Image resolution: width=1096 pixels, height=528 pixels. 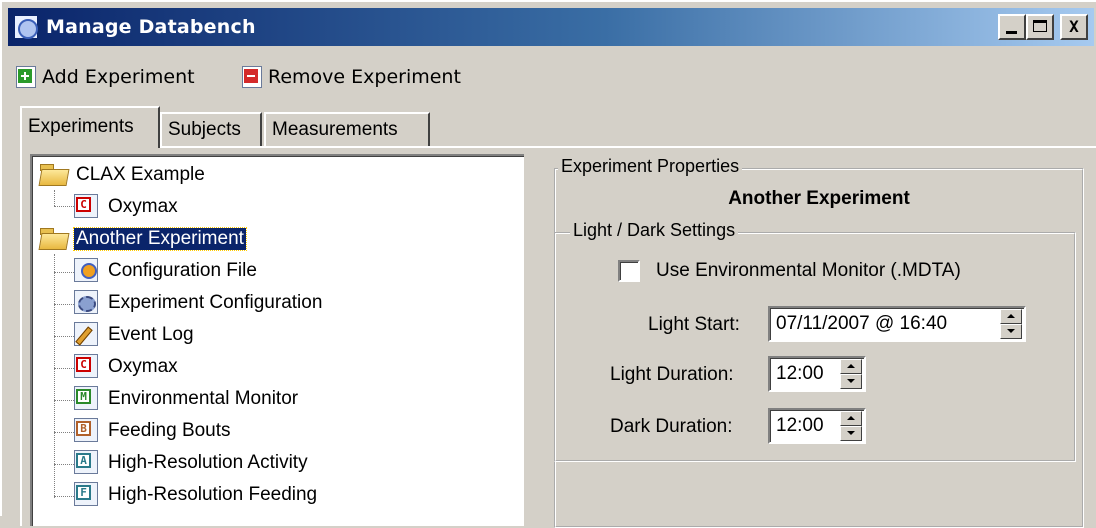 I want to click on add-document-icon, so click(x=26, y=77).